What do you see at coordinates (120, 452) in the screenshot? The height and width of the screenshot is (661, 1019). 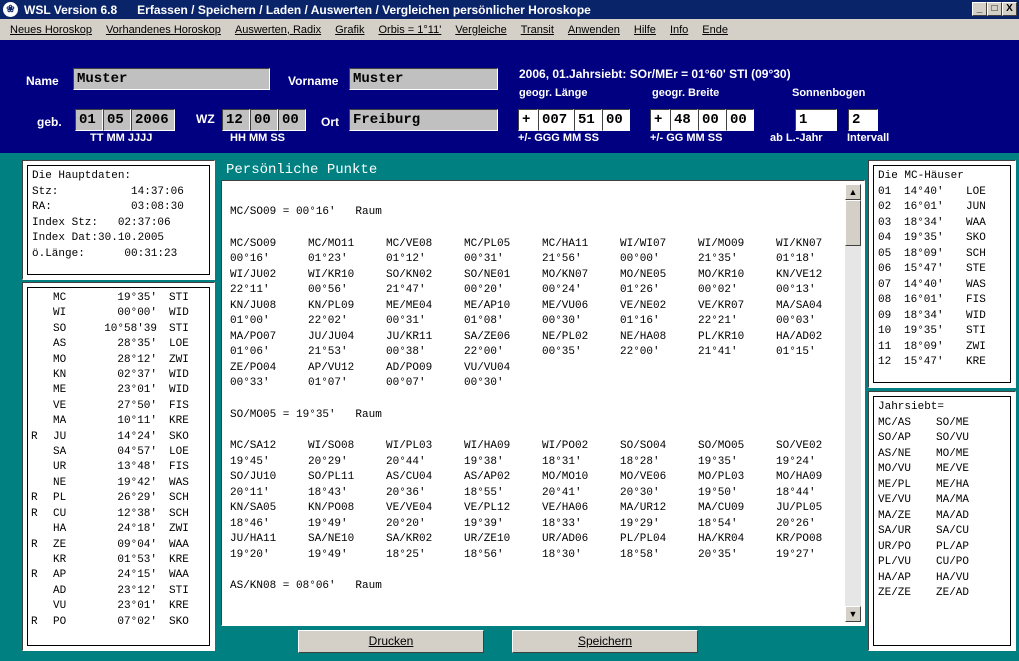 I see `planet-row: SA 04°57' LOE` at bounding box center [120, 452].